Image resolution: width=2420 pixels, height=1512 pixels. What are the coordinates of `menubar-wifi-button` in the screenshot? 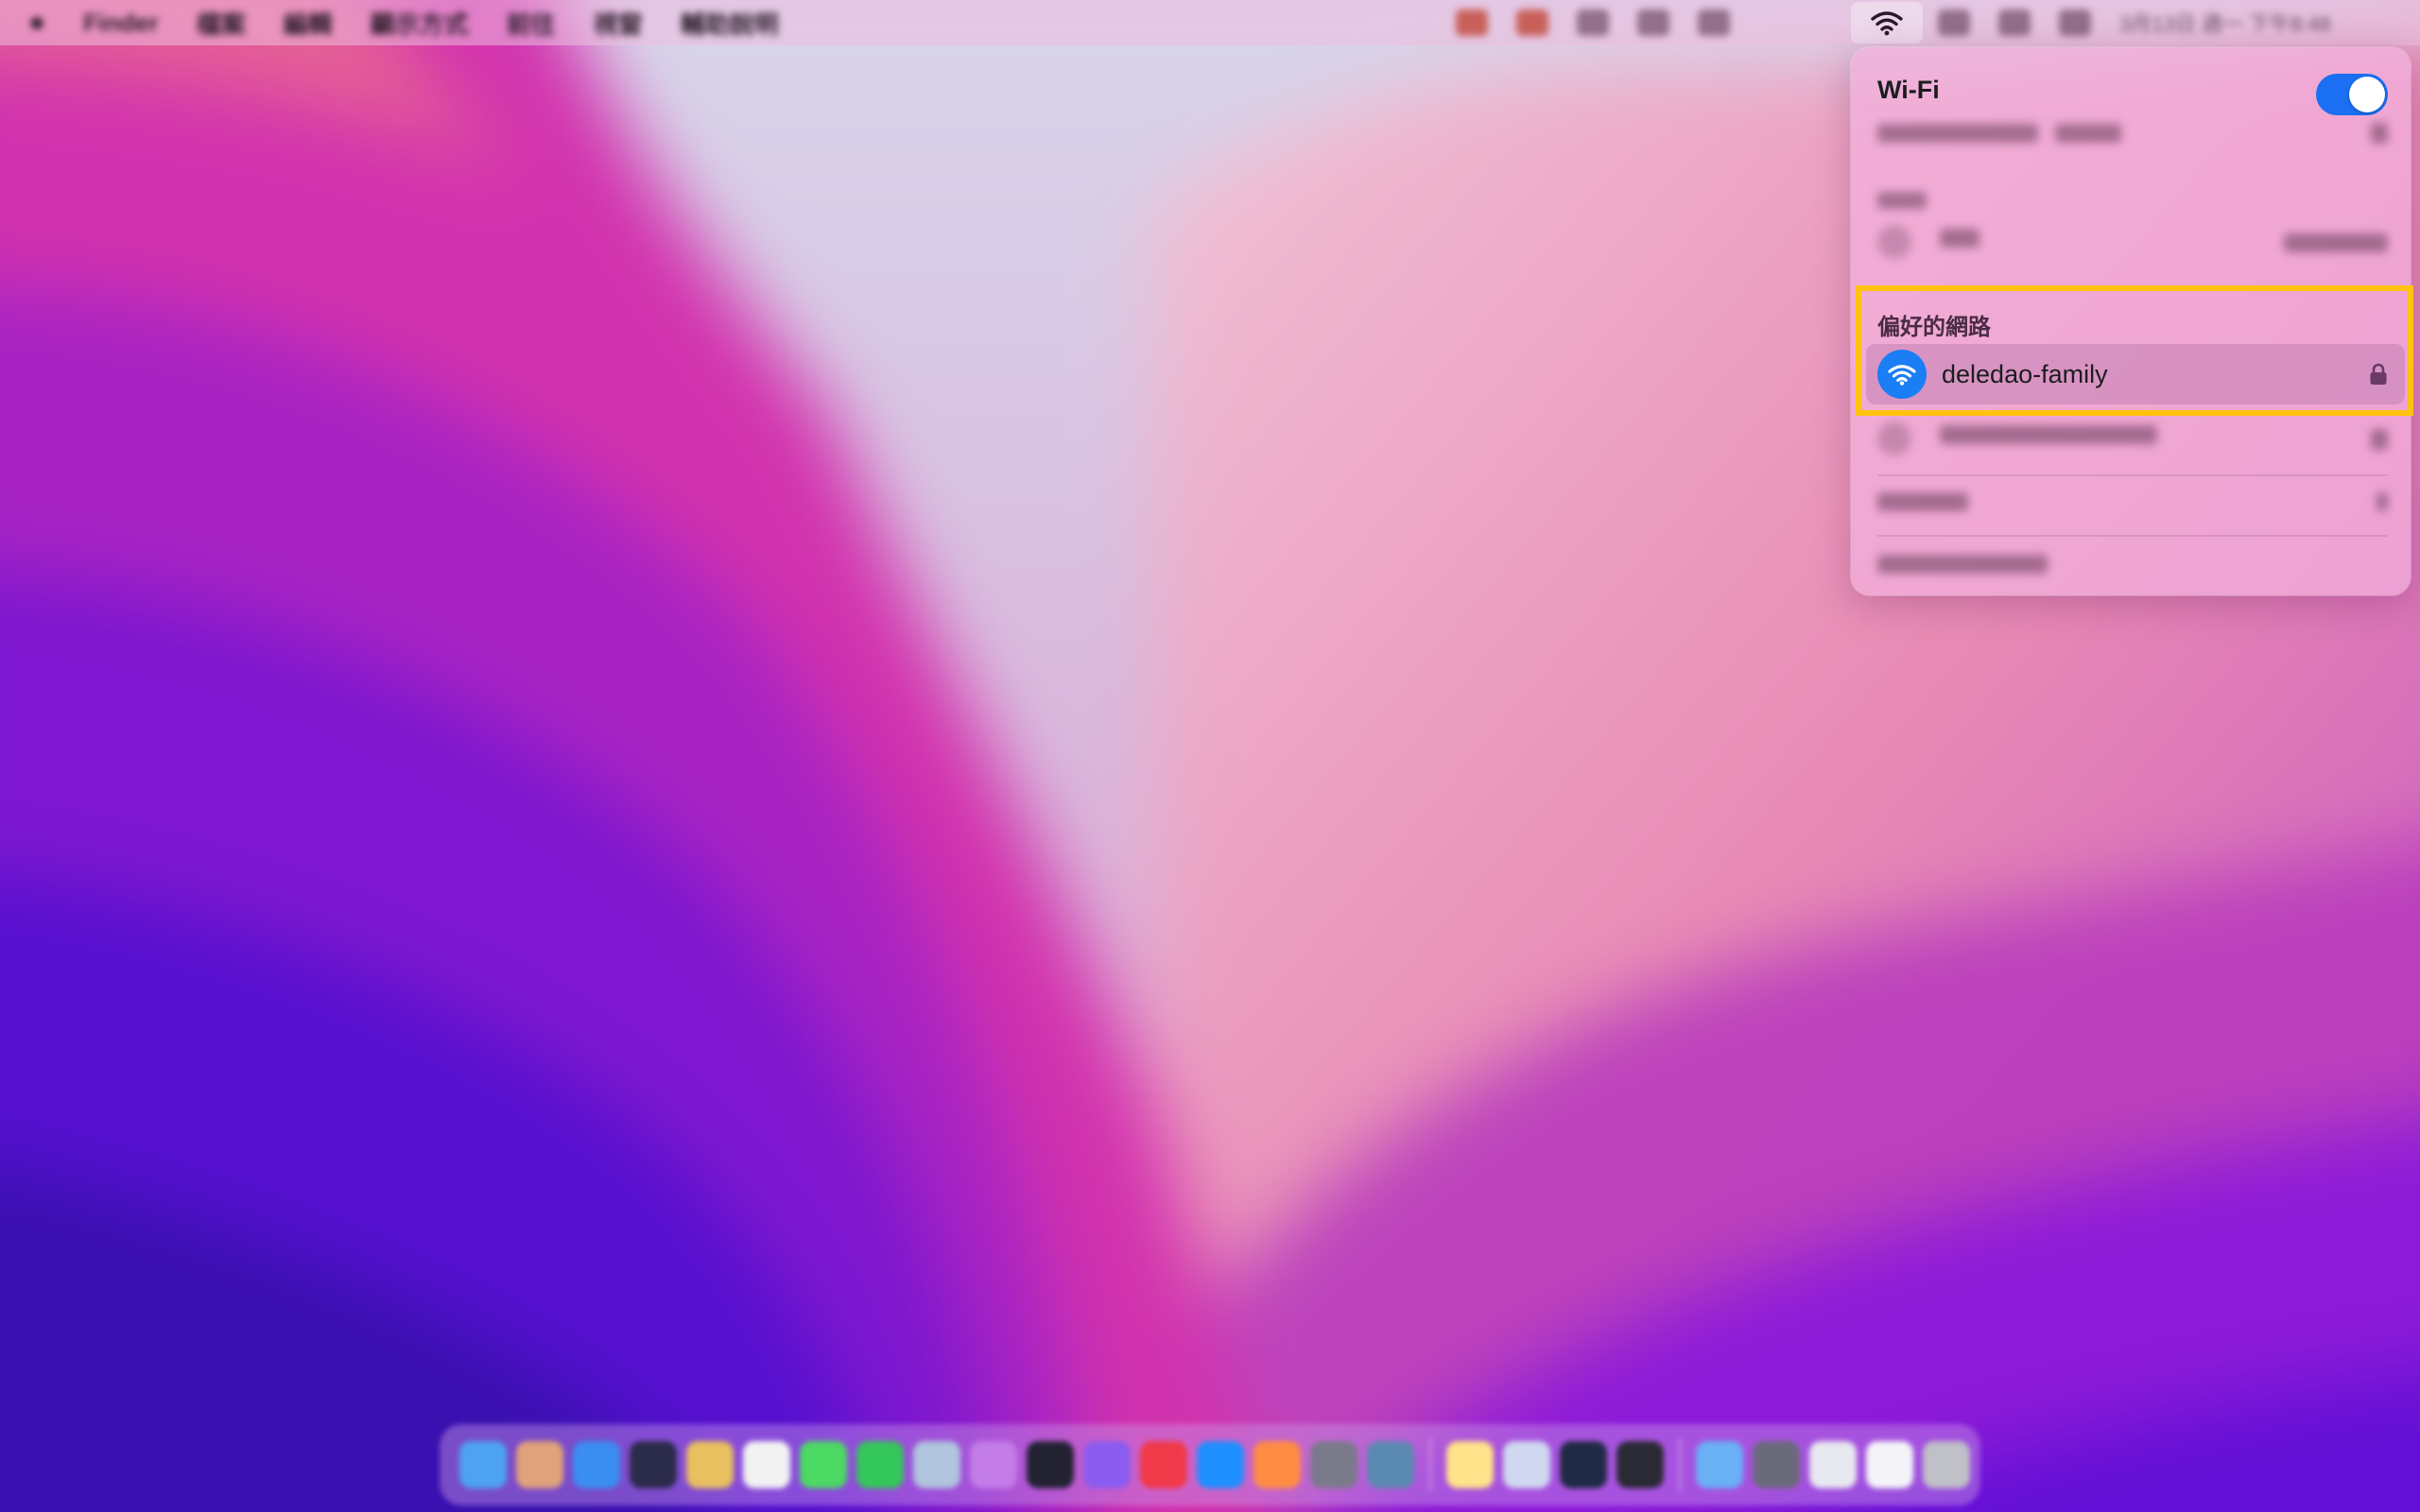 It's located at (1887, 22).